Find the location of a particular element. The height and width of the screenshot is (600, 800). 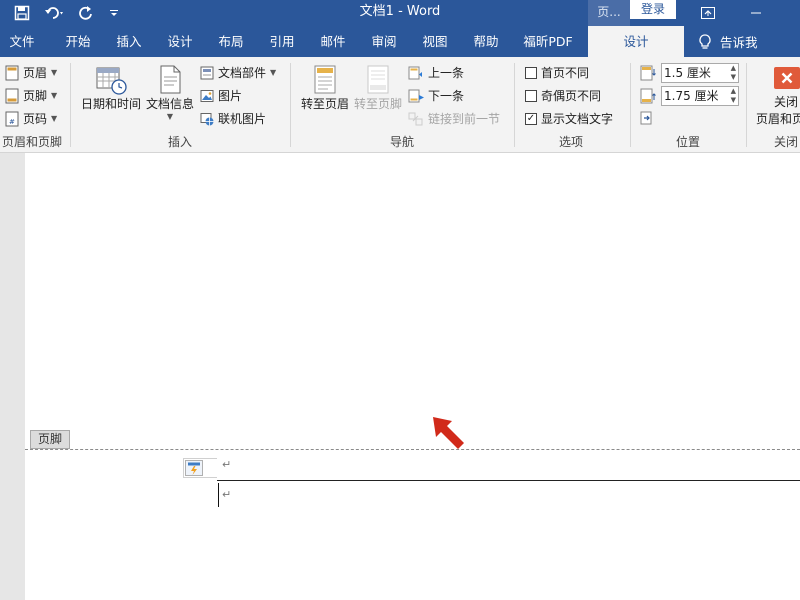

tab-view: 视图 is located at coordinates (435, 41).